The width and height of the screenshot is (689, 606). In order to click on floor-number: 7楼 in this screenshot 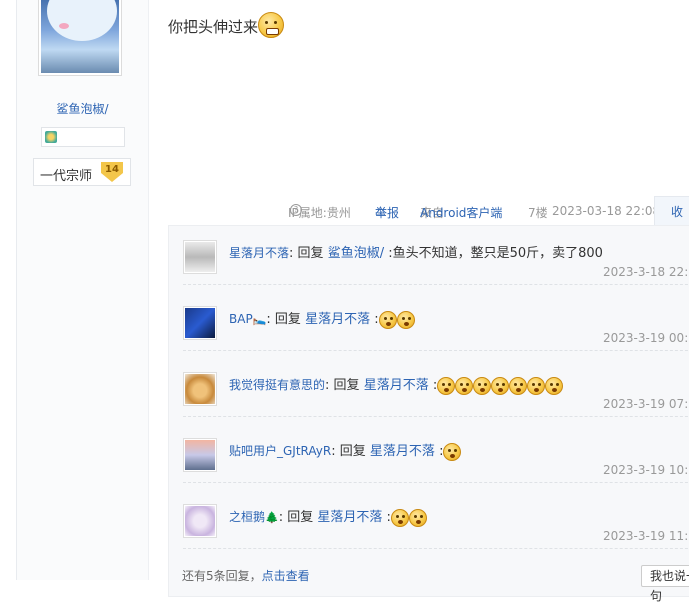, I will do `click(538, 213)`.